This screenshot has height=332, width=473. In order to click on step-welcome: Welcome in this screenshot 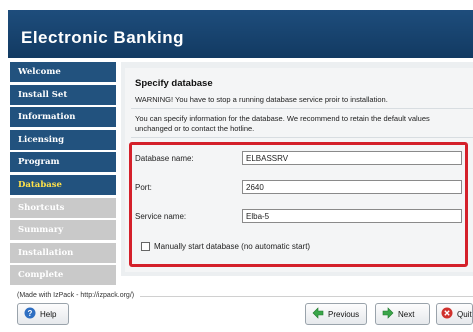, I will do `click(63, 72)`.